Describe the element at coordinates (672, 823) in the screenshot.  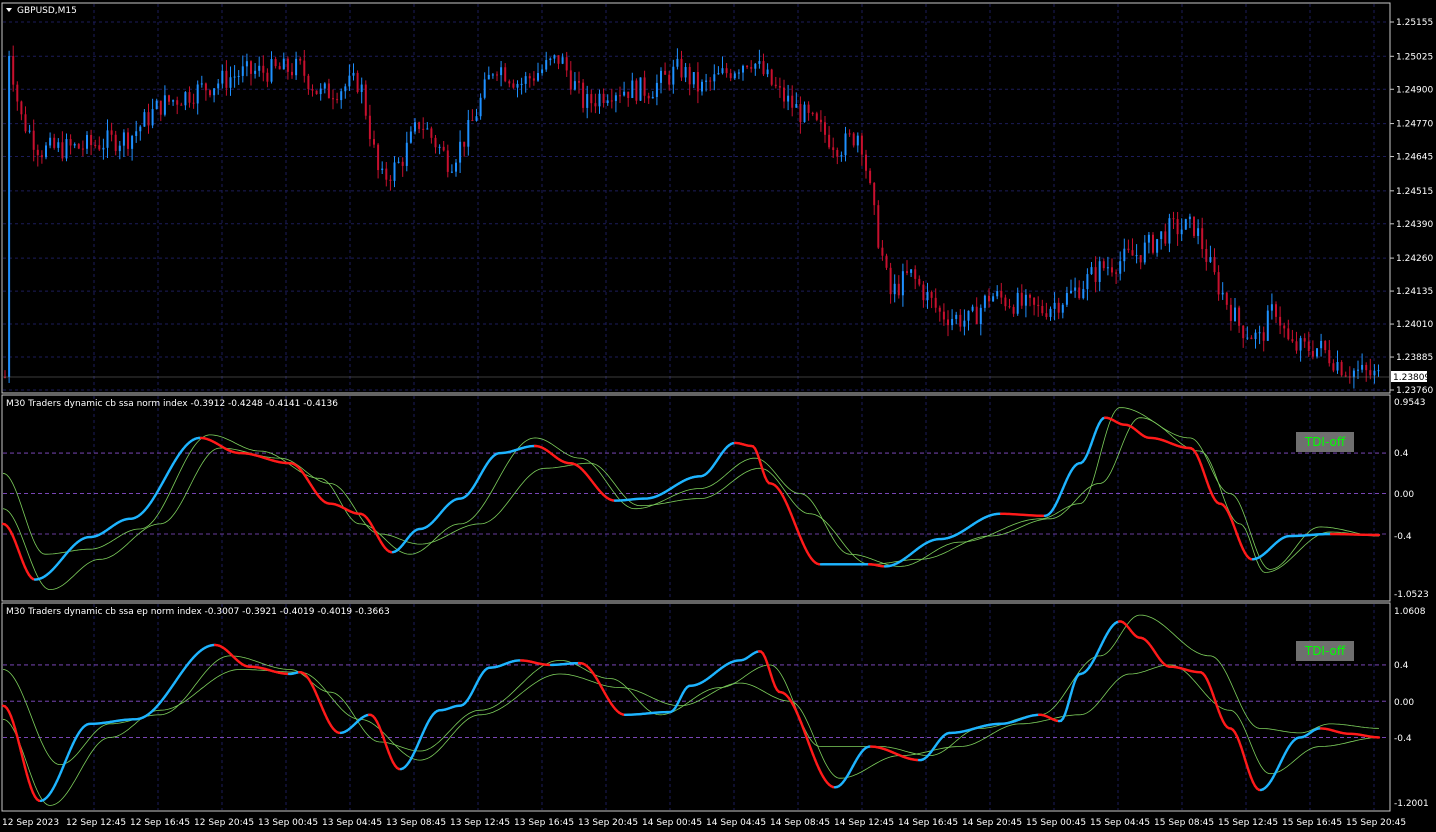
I see `time-tick-label: 14 Sep 00:45` at that location.